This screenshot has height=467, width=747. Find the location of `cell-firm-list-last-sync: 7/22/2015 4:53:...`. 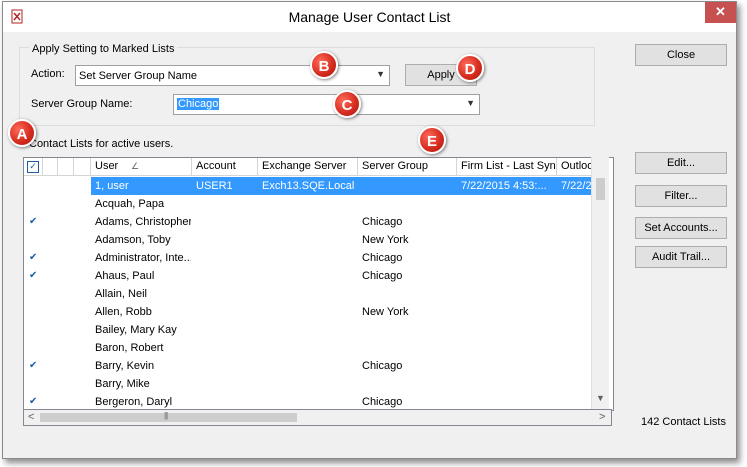

cell-firm-list-last-sync: 7/22/2015 4:53:... is located at coordinates (504, 186).